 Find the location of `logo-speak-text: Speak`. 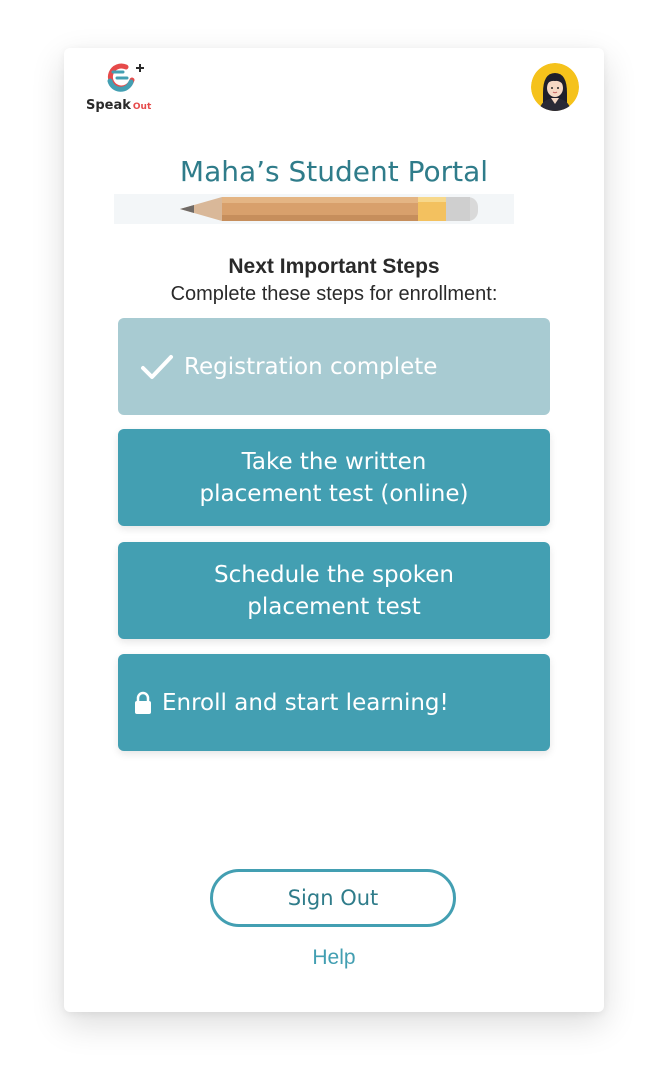

logo-speak-text: Speak is located at coordinates (108, 105).